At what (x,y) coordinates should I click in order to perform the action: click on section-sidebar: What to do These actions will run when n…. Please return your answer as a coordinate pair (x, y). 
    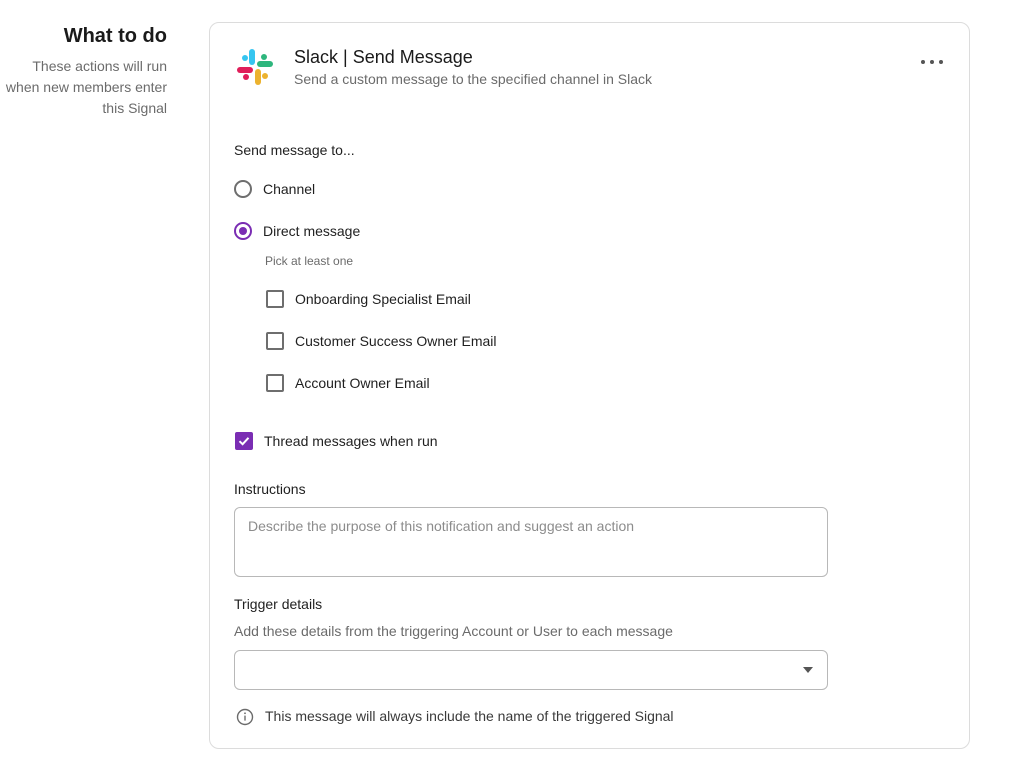
    Looking at the image, I should click on (83, 71).